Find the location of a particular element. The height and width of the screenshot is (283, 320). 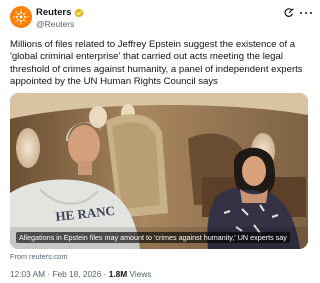

grok-icon is located at coordinates (289, 13).